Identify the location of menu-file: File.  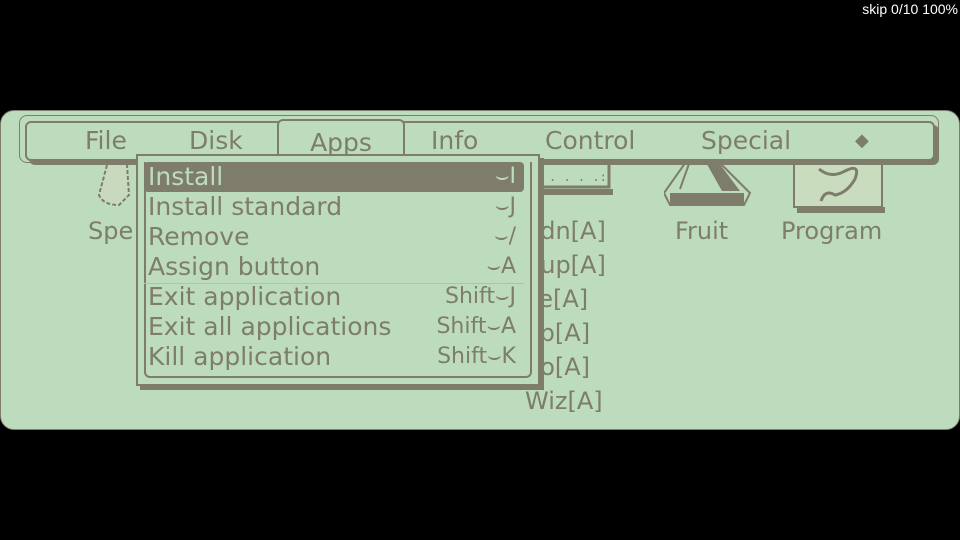
(106, 141).